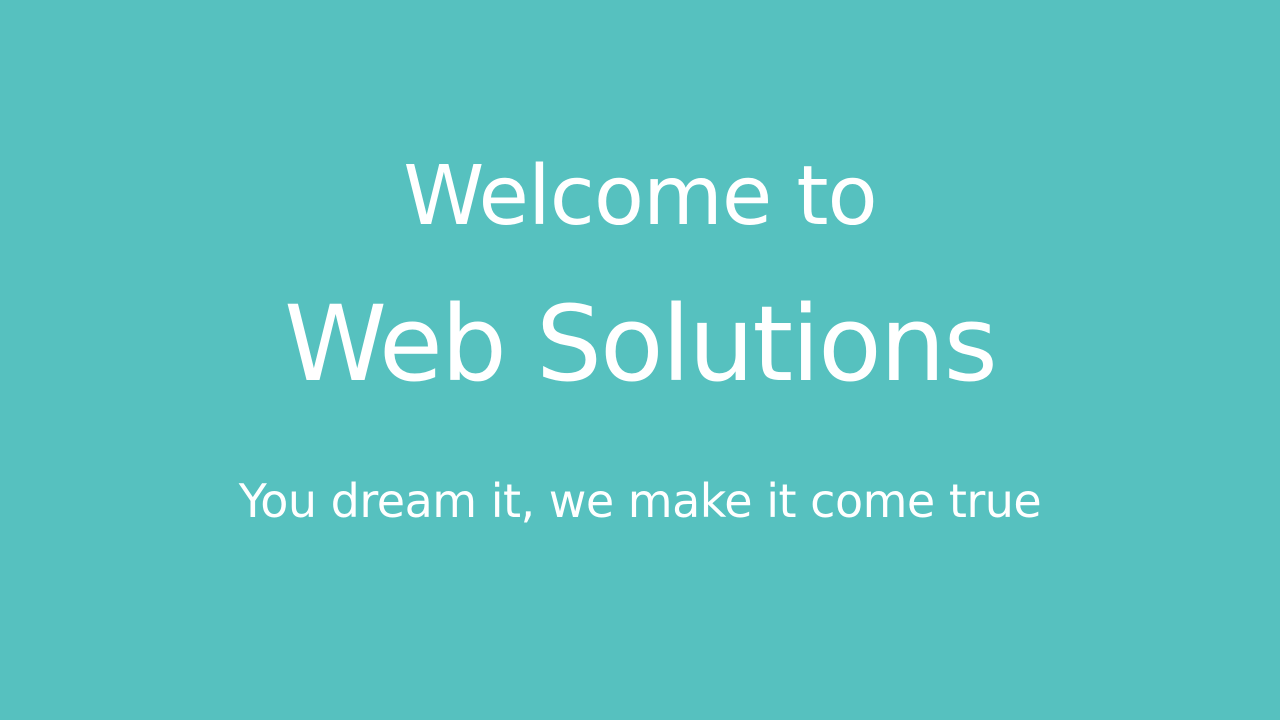  I want to click on title-line-1: Welcome to, so click(640, 196).